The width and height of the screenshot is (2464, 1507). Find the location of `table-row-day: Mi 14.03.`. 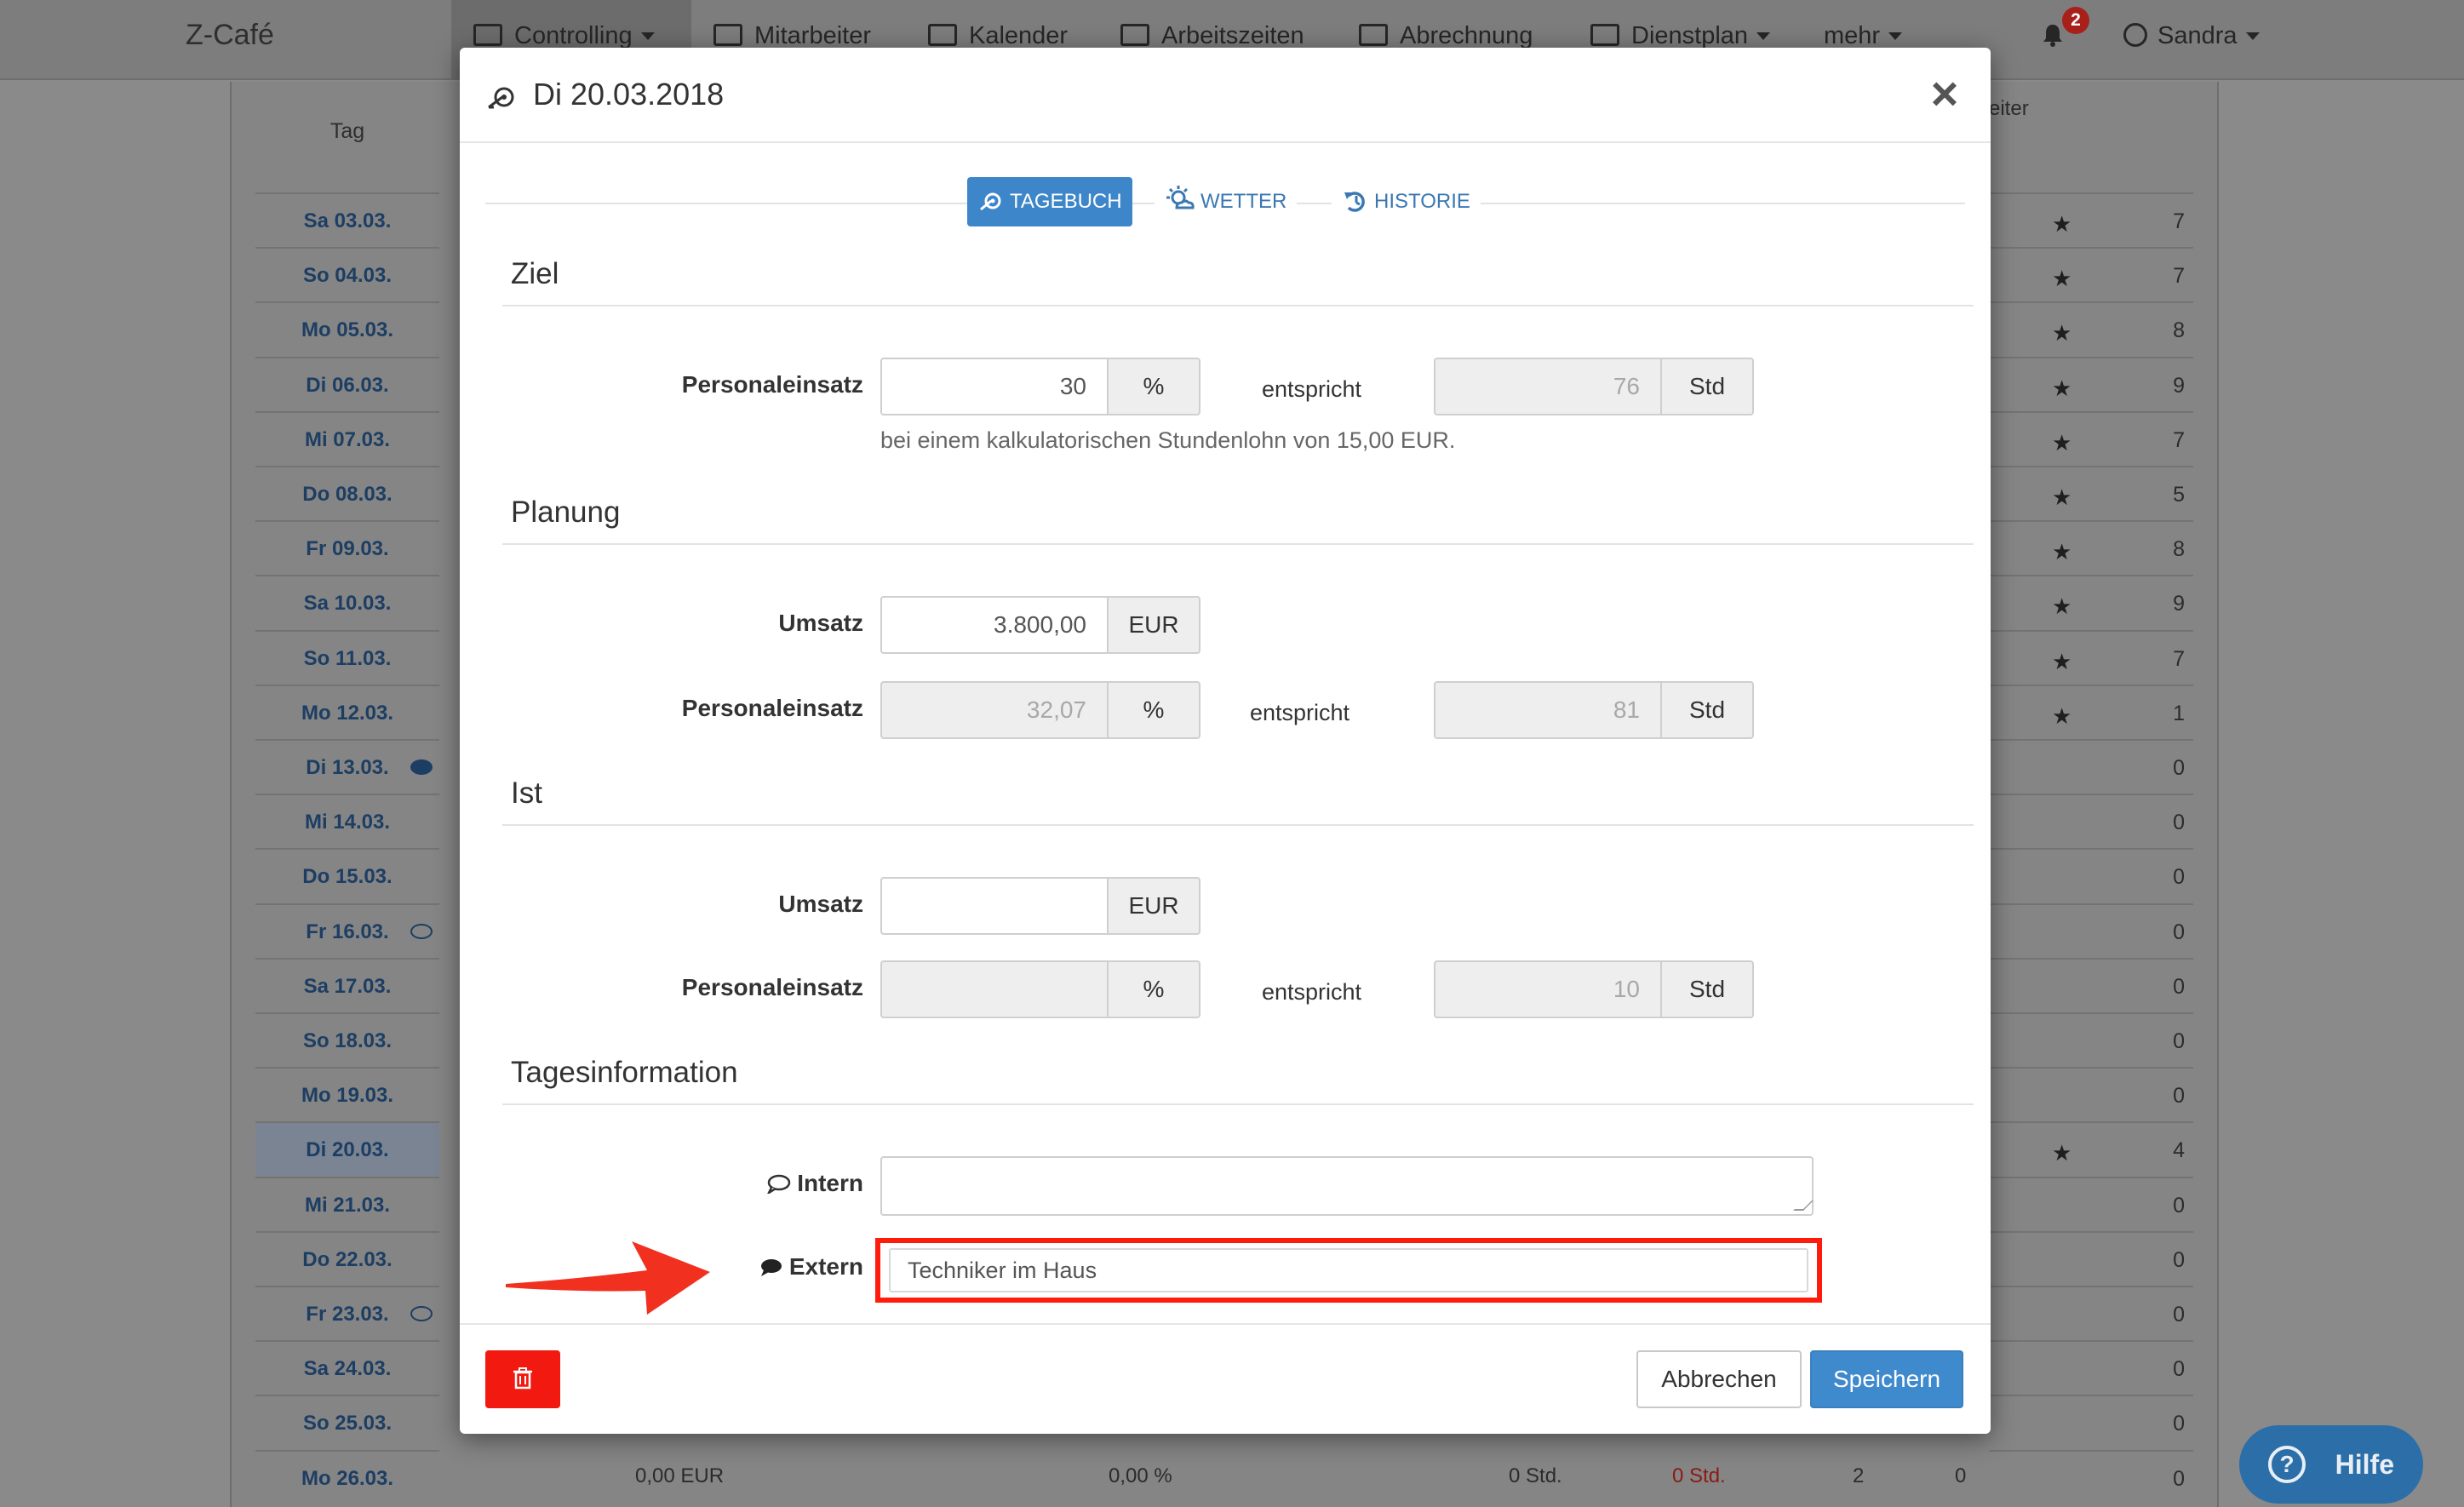

table-row-day: Mi 14.03. is located at coordinates (347, 821).